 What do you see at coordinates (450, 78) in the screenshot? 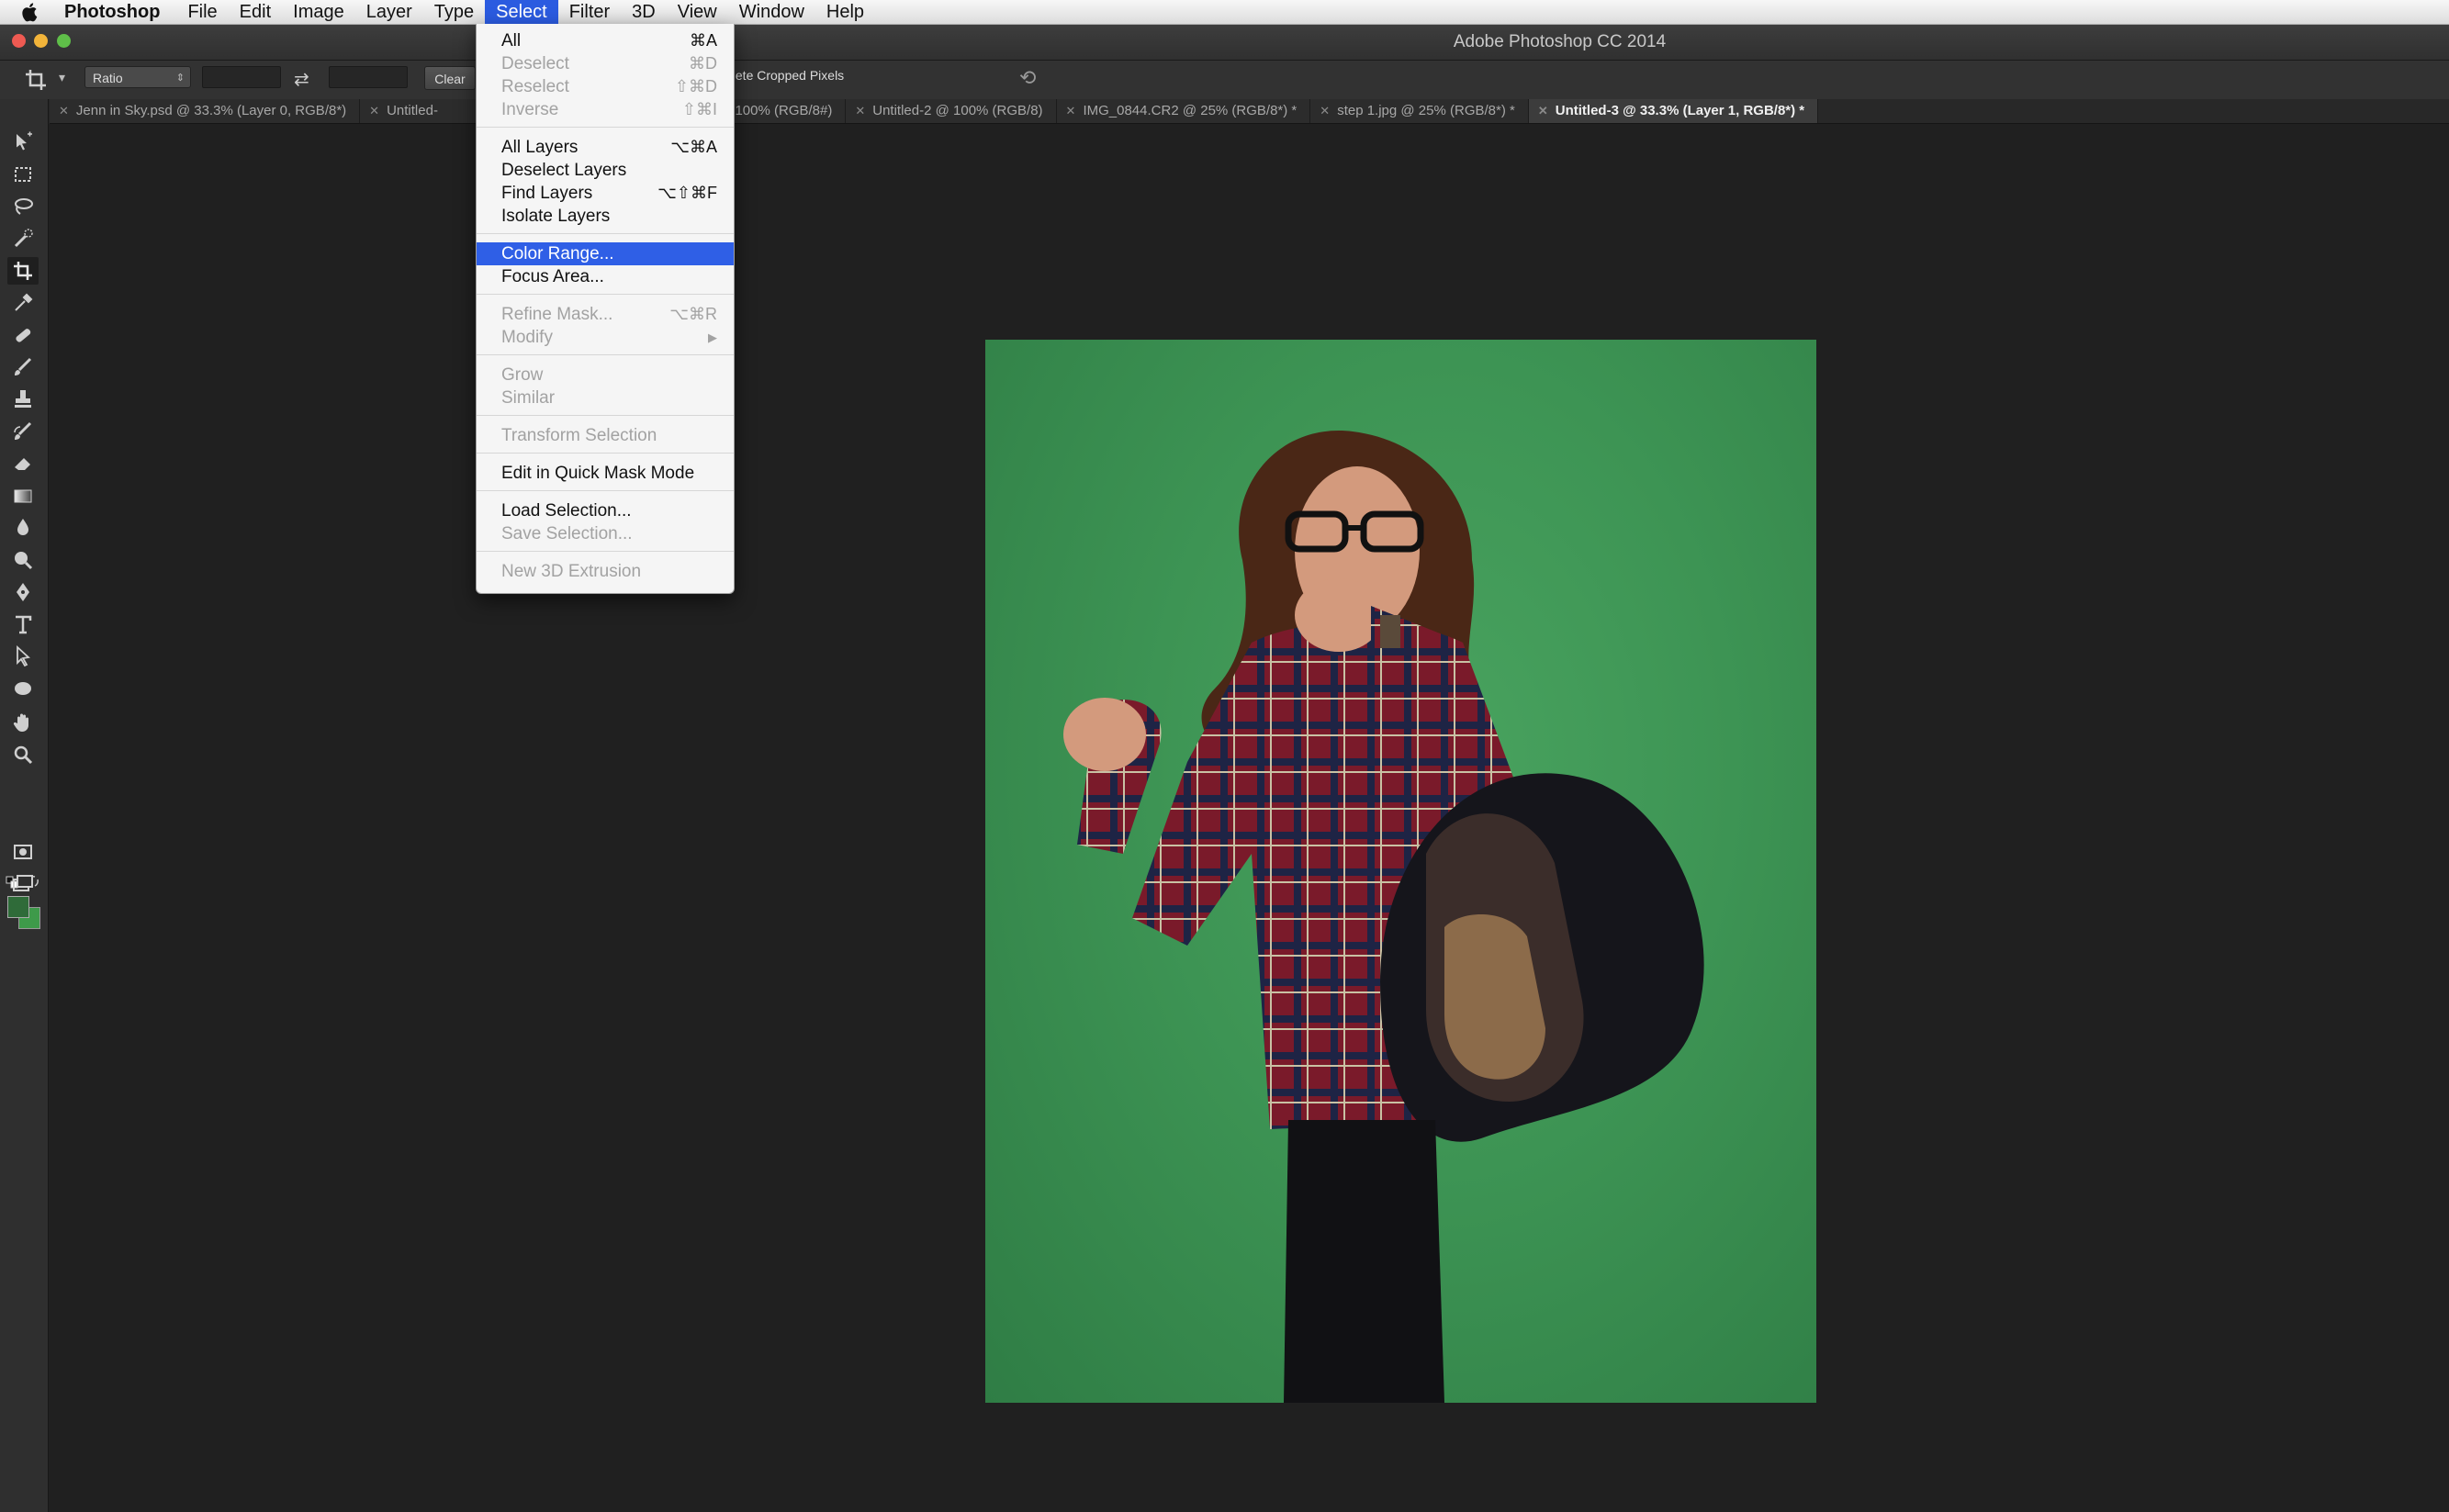
I see `clear-button: Clear` at bounding box center [450, 78].